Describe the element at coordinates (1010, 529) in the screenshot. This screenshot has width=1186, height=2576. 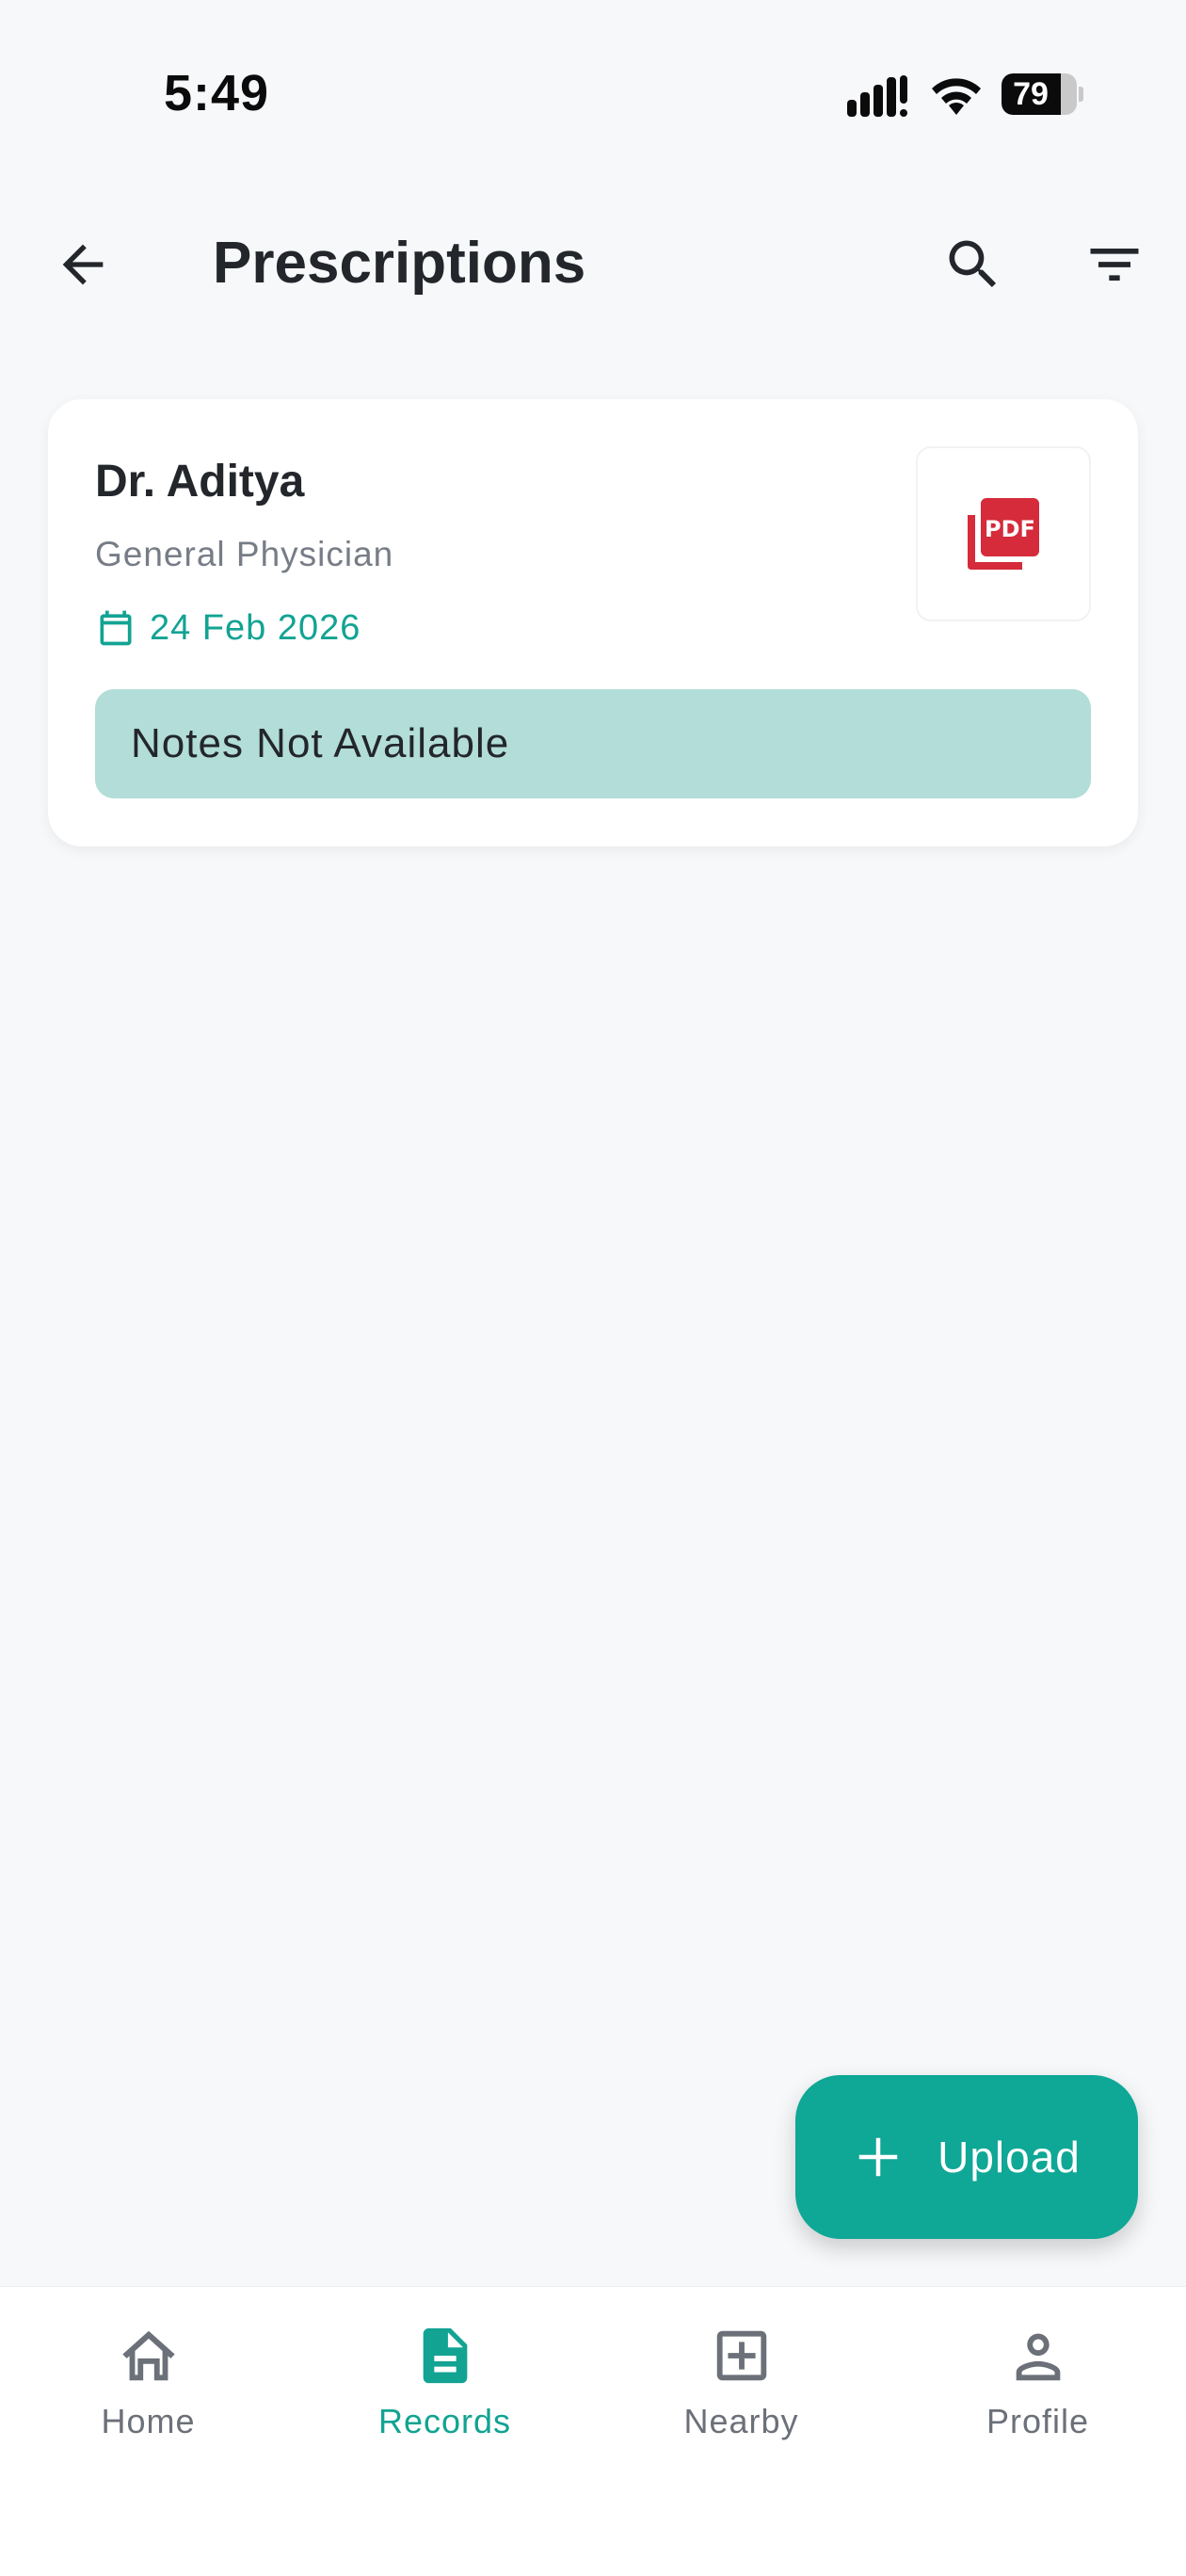
I see `svg-text: PDF` at that location.